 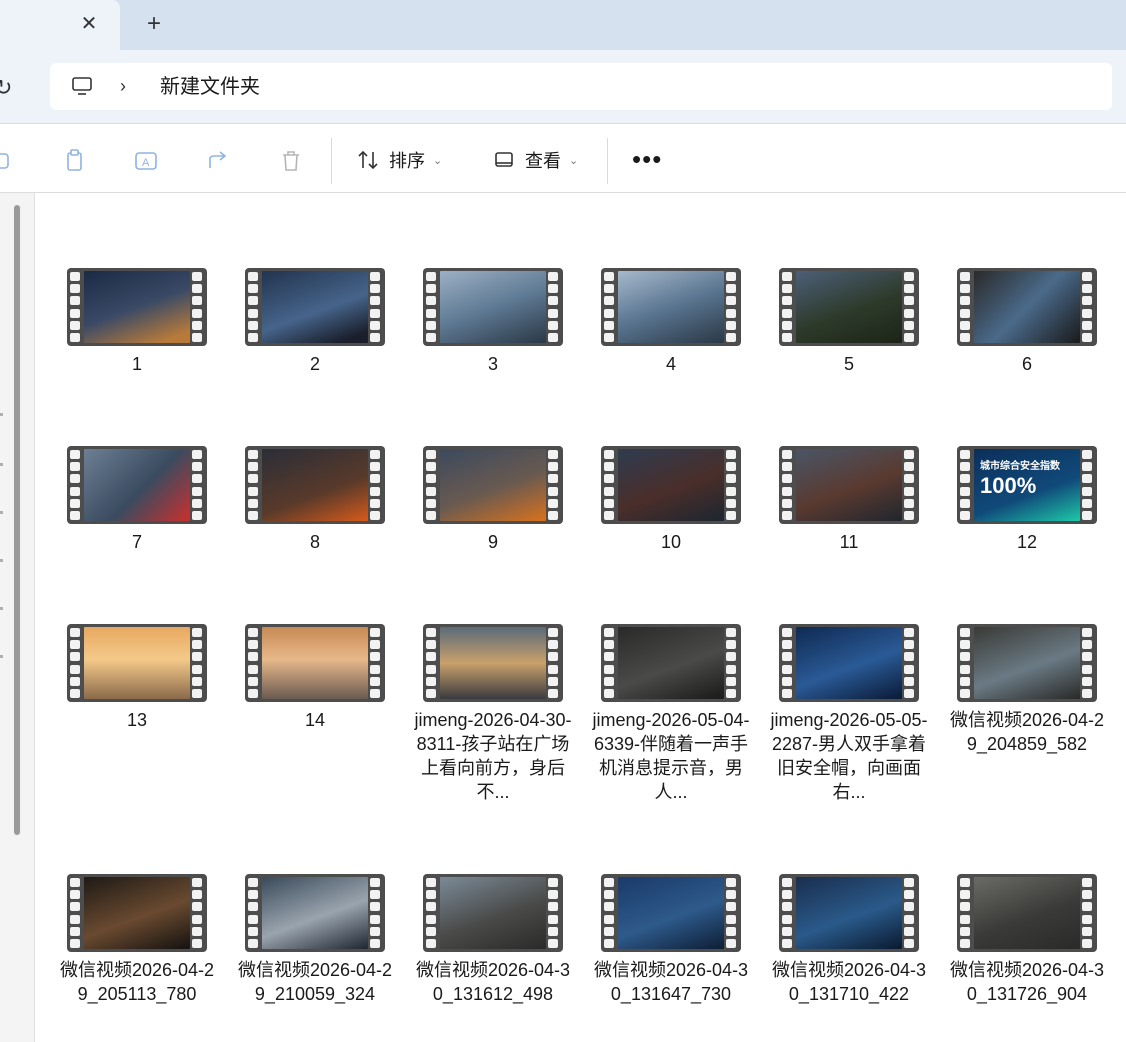 What do you see at coordinates (219, 161) in the screenshot?
I see `share-icon` at bounding box center [219, 161].